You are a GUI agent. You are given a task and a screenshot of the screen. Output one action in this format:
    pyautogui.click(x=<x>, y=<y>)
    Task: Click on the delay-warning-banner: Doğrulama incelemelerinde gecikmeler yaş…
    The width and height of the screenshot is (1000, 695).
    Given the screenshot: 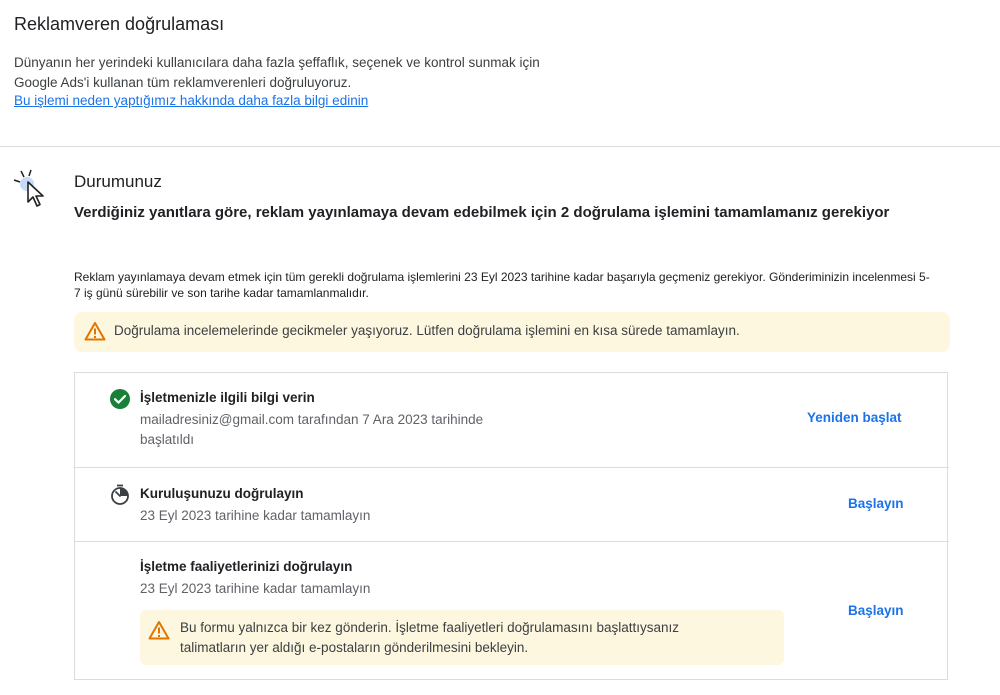 What is the action you would take?
    pyautogui.click(x=512, y=332)
    